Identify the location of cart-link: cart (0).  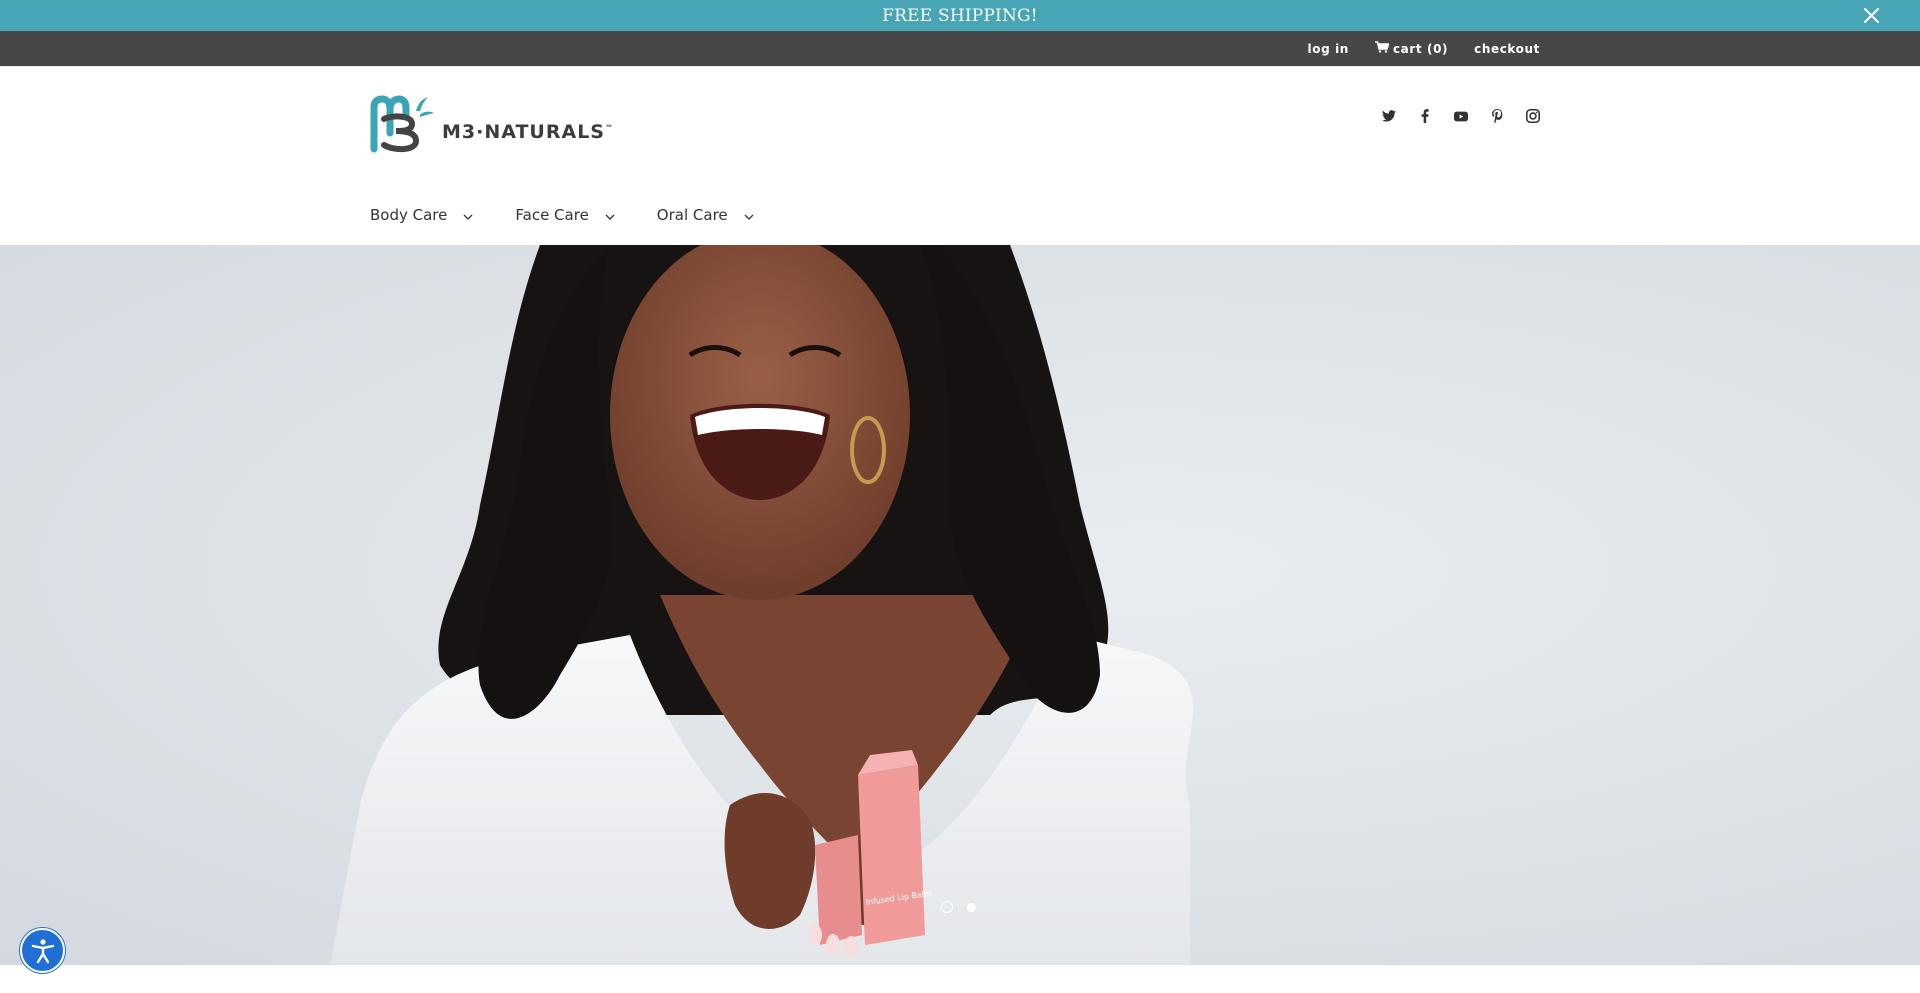
(1411, 48).